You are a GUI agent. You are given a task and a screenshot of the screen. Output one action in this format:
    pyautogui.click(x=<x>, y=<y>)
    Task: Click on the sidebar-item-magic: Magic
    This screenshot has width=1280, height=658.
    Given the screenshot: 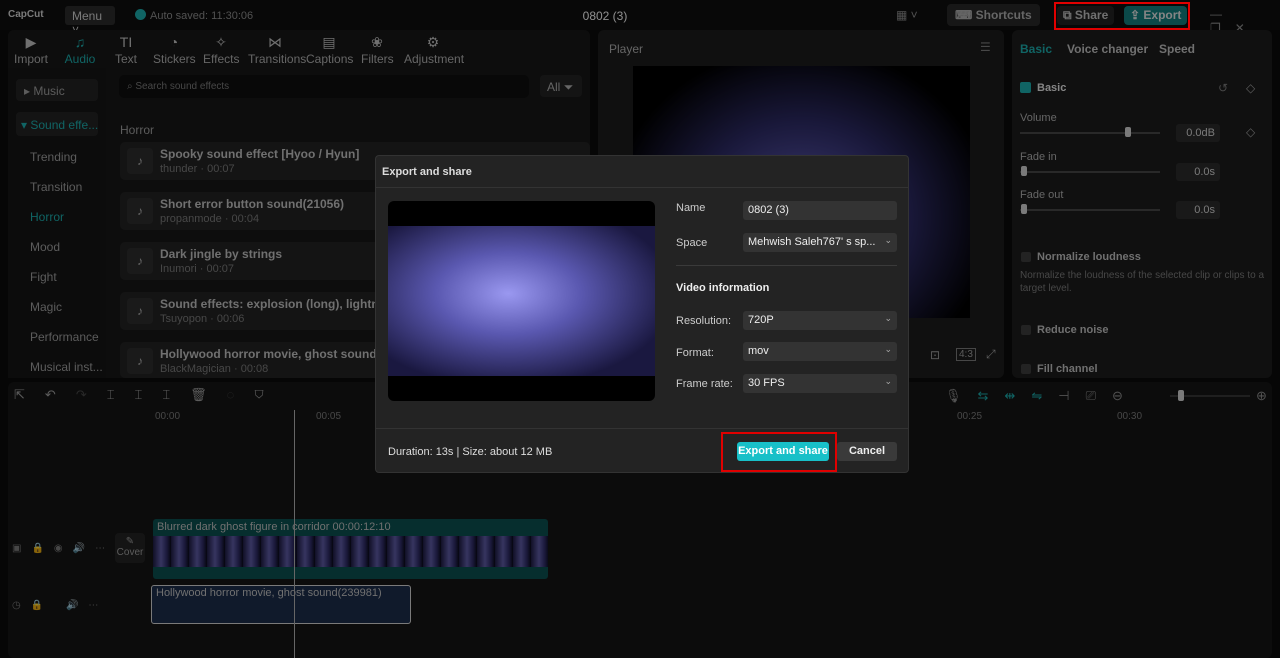 What is the action you would take?
    pyautogui.click(x=46, y=307)
    